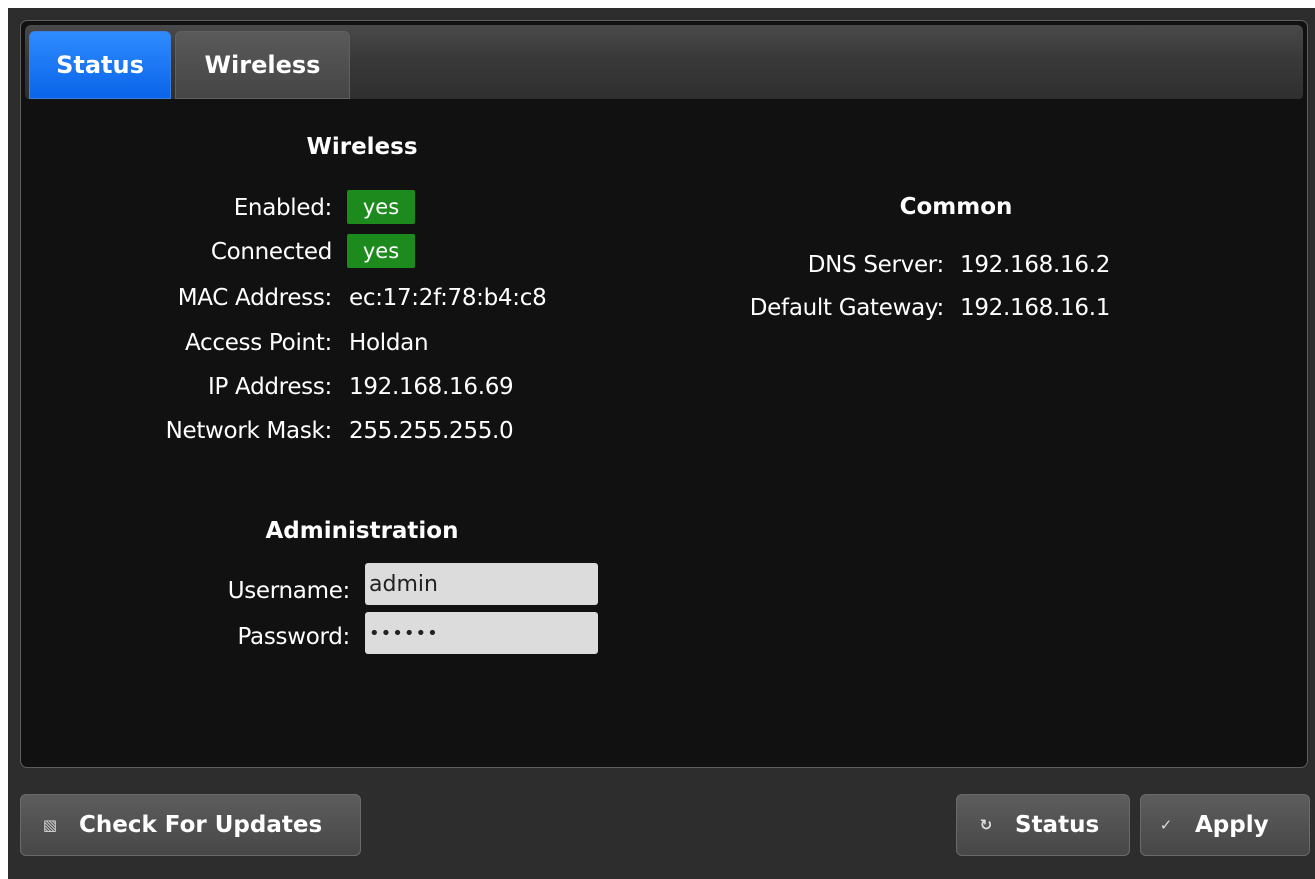 The width and height of the screenshot is (1315, 879). Describe the element at coordinates (100, 65) in the screenshot. I see `tab-status: Status` at that location.